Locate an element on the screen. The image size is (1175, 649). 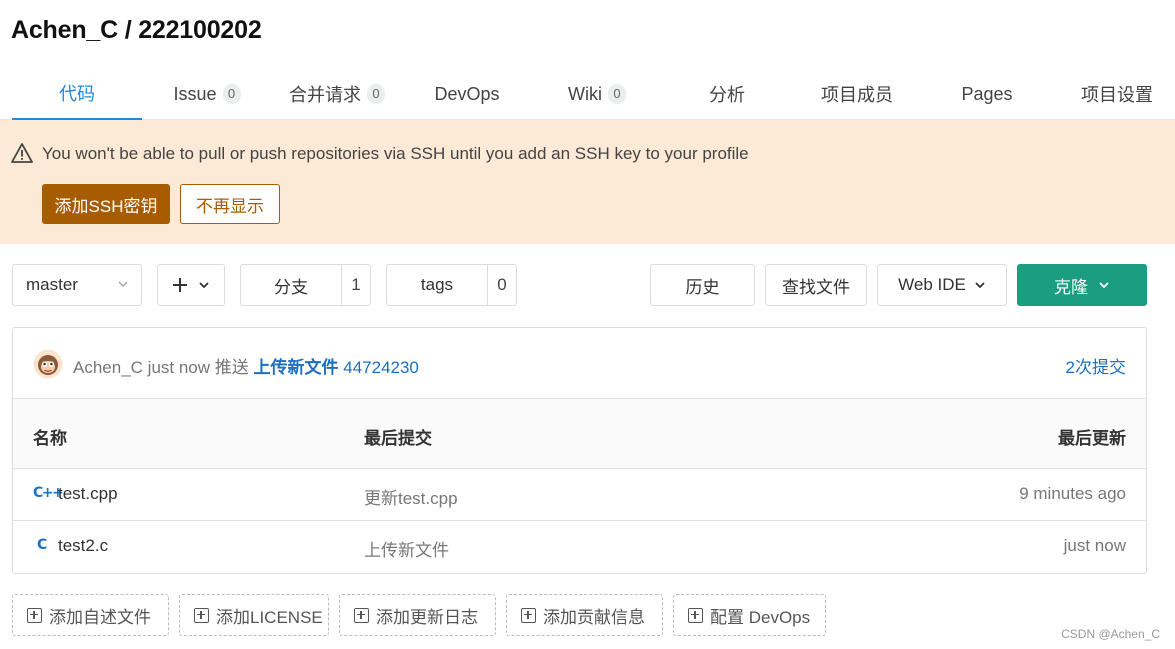
column-header-name: 名称 is located at coordinates (50, 438).